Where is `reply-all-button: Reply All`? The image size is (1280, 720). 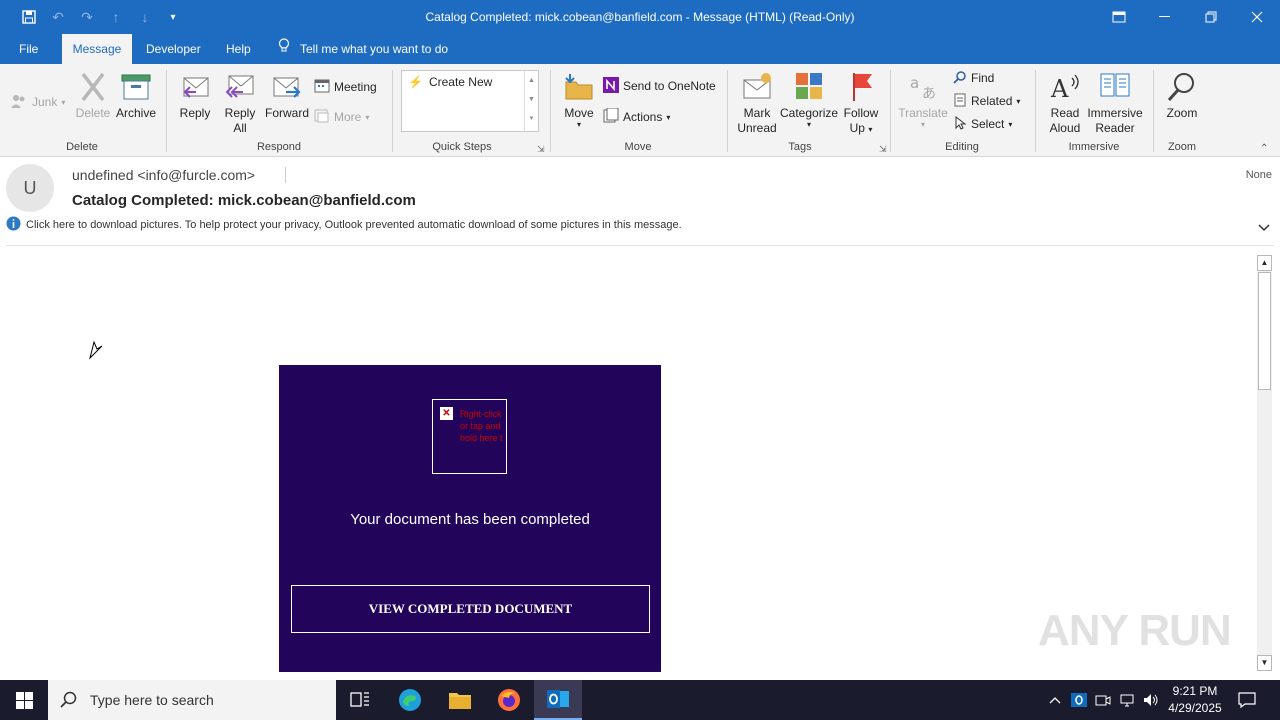 reply-all-button: Reply All is located at coordinates (240, 103).